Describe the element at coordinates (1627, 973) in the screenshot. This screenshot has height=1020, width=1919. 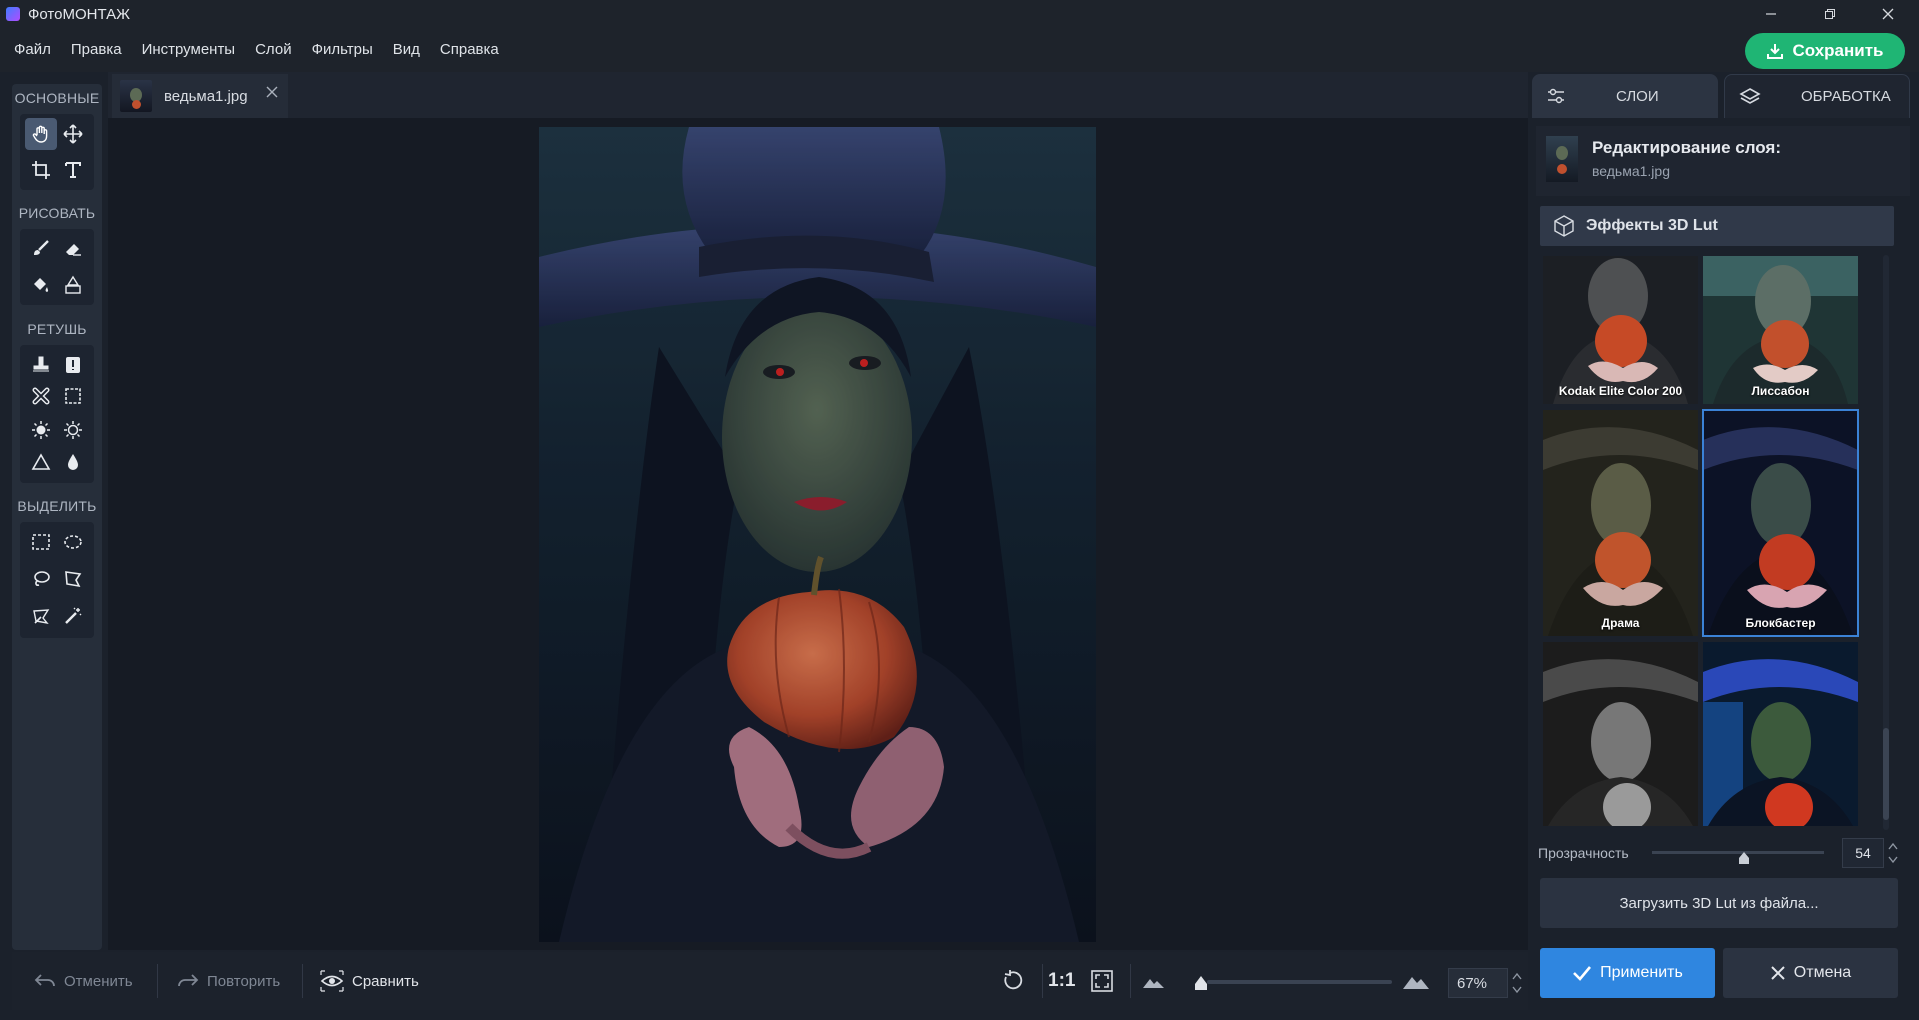
I see `apply-button: Применить` at that location.